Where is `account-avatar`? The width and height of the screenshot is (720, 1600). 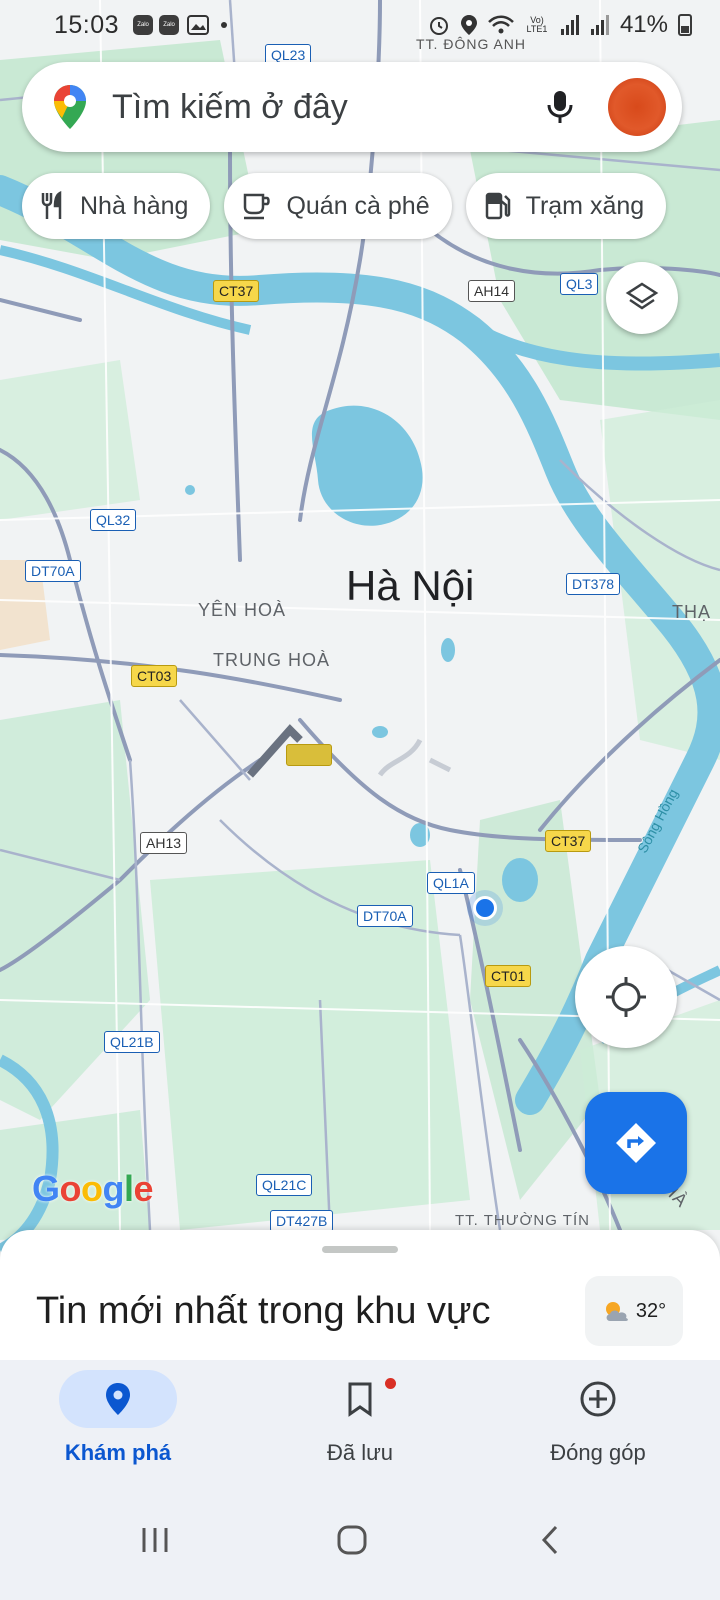
account-avatar is located at coordinates (637, 107).